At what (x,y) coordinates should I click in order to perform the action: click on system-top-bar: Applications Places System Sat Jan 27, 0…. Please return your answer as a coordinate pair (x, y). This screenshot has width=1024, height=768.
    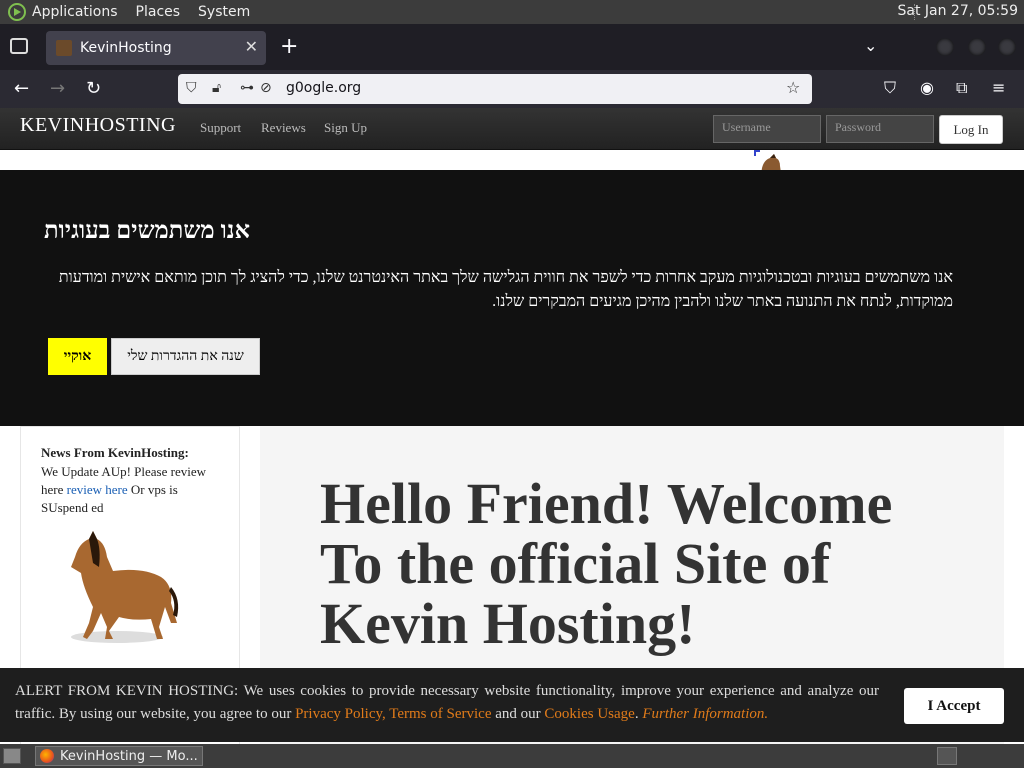
    Looking at the image, I should click on (512, 12).